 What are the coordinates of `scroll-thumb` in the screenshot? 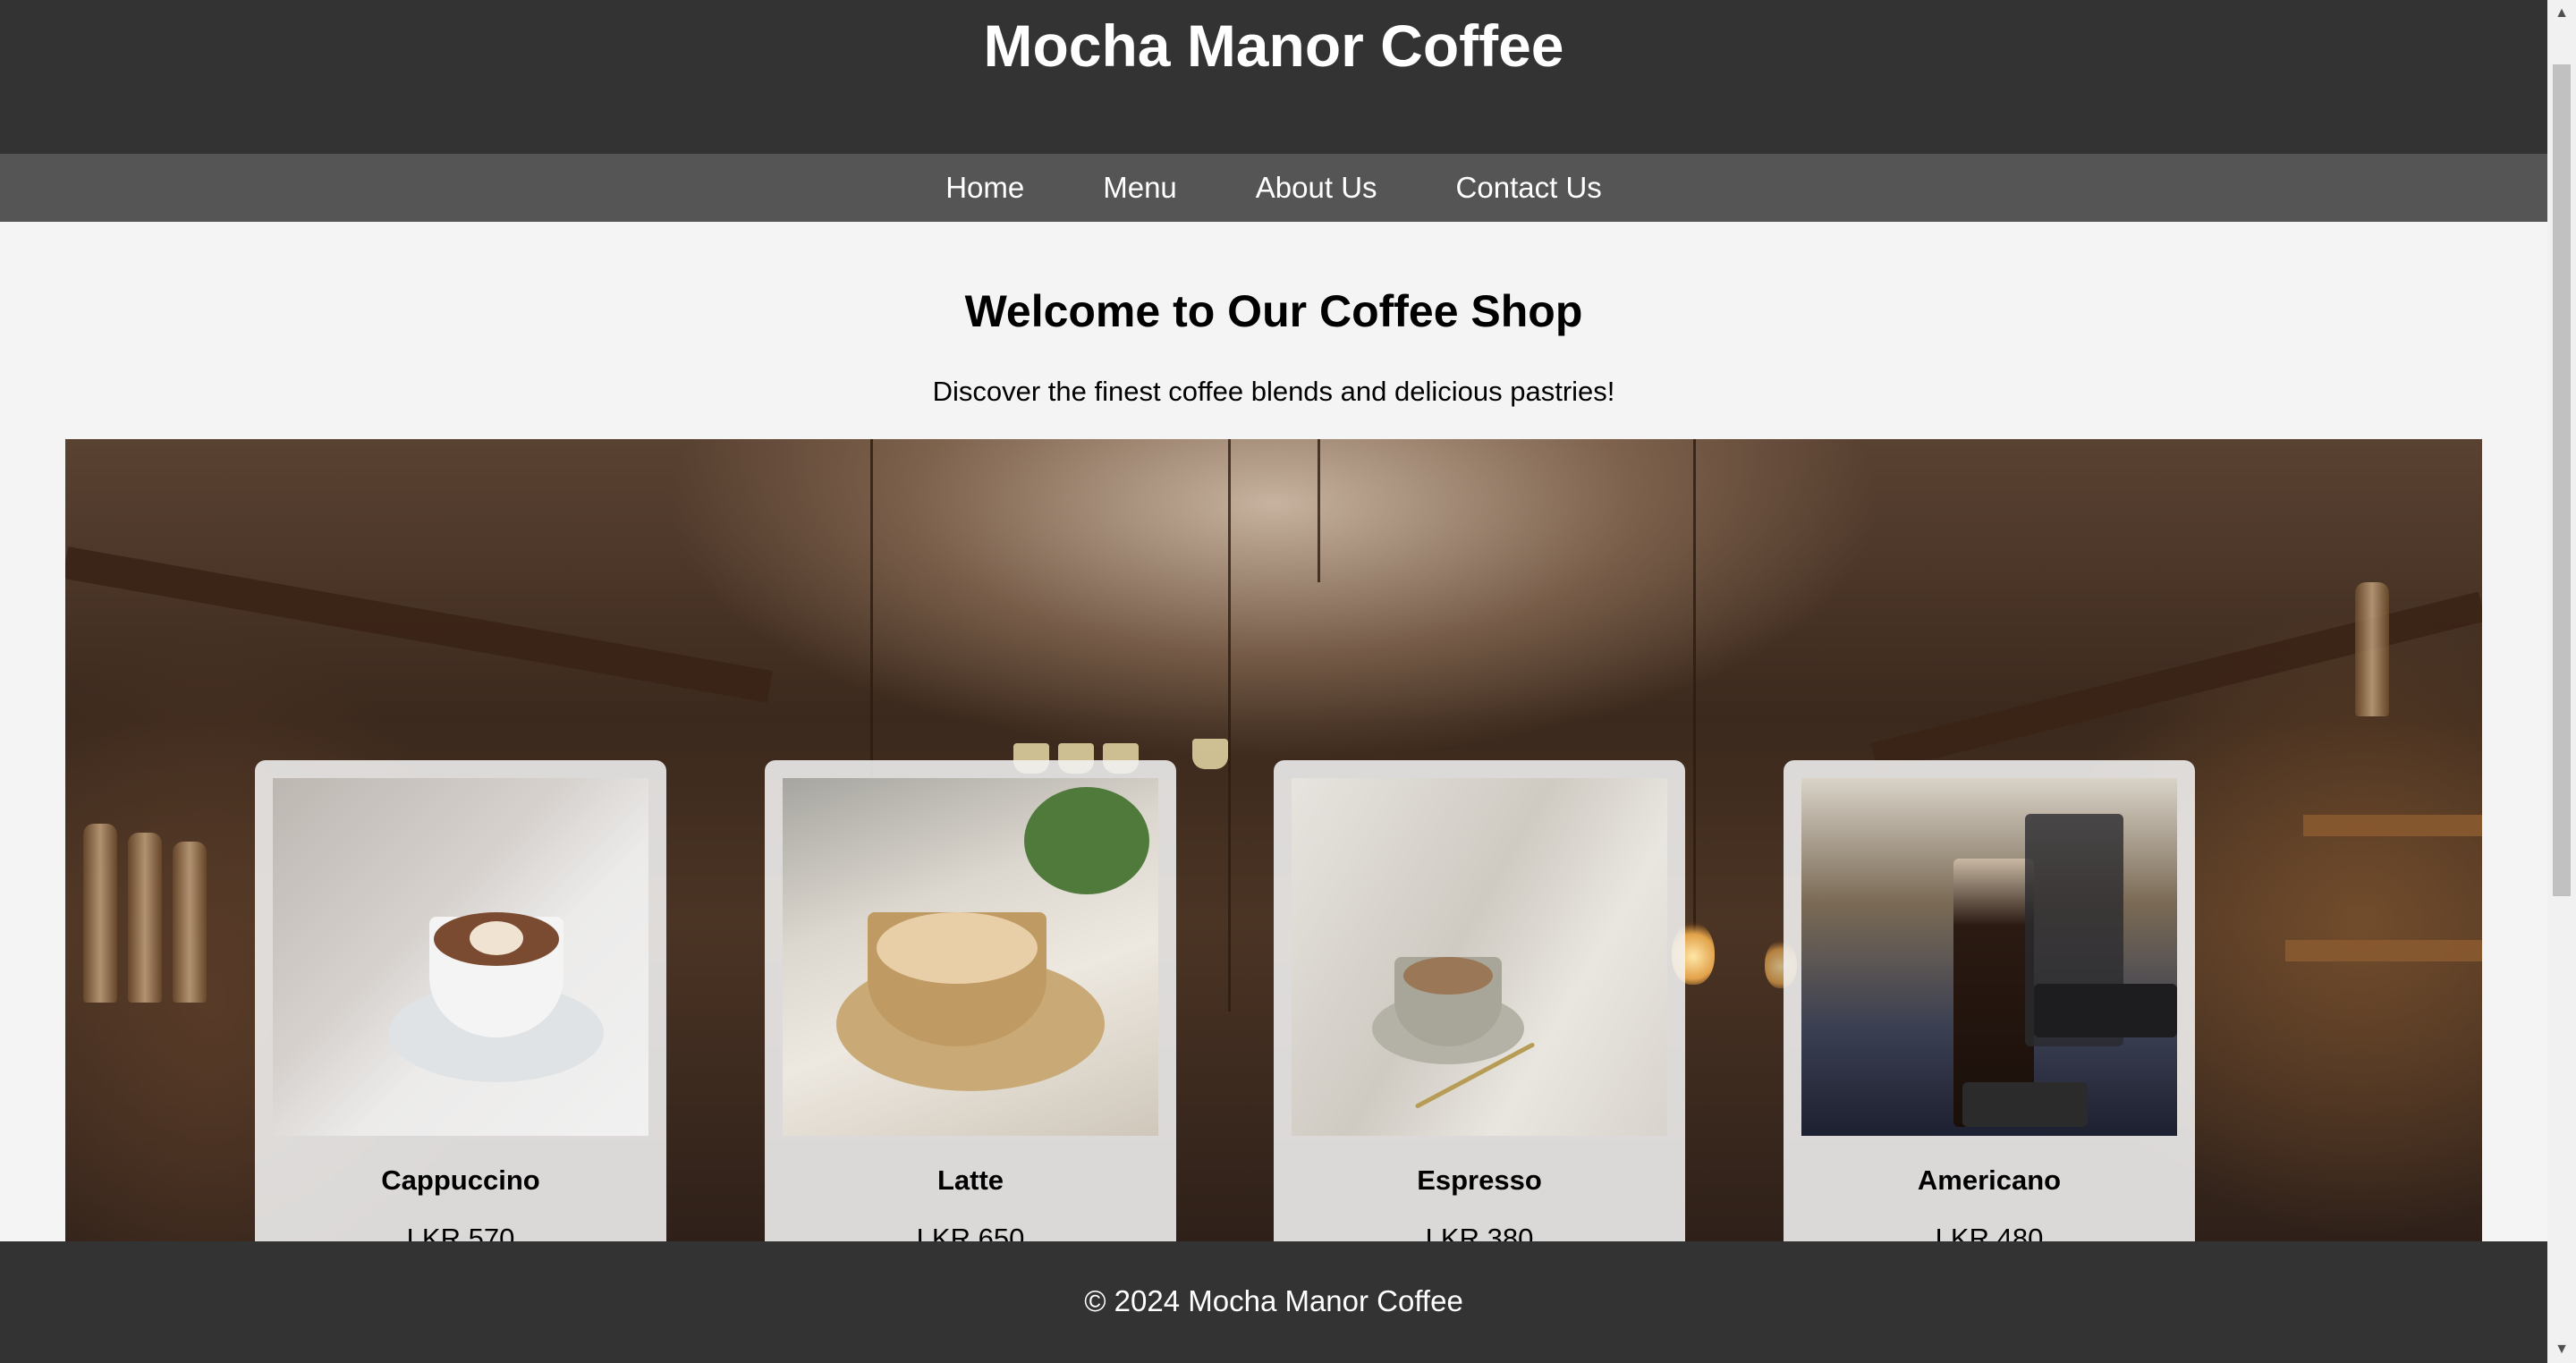 It's located at (2562, 480).